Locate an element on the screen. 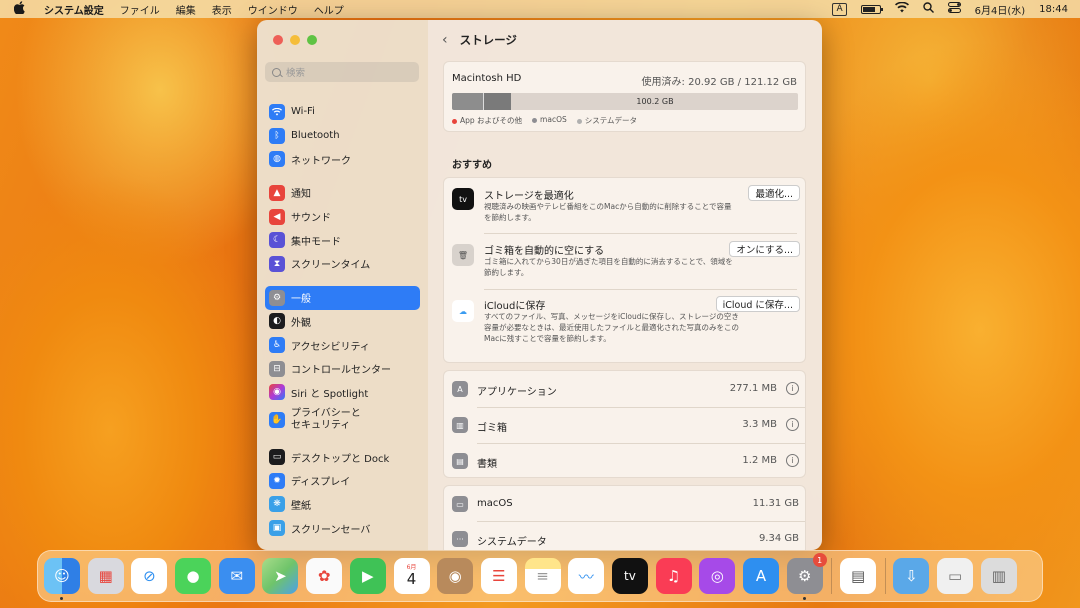 The image size is (1080, 608). dock-mail-icon: ✉ is located at coordinates (236, 576).